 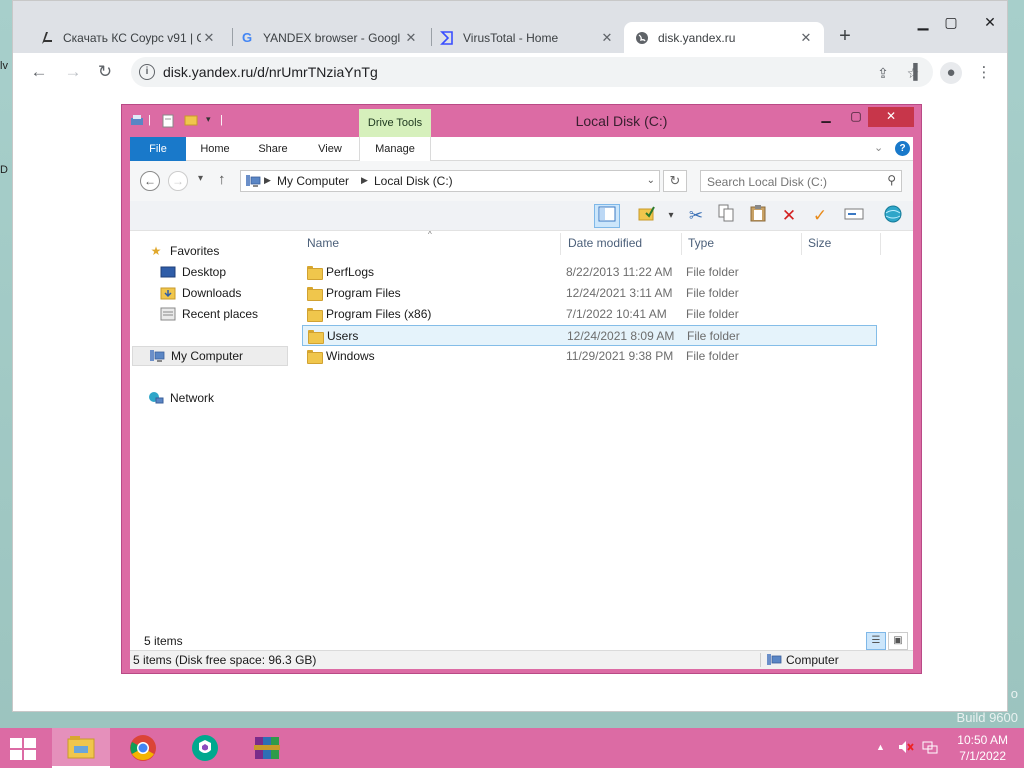 I want to click on address-dropdown-icon: ⌄, so click(x=651, y=180).